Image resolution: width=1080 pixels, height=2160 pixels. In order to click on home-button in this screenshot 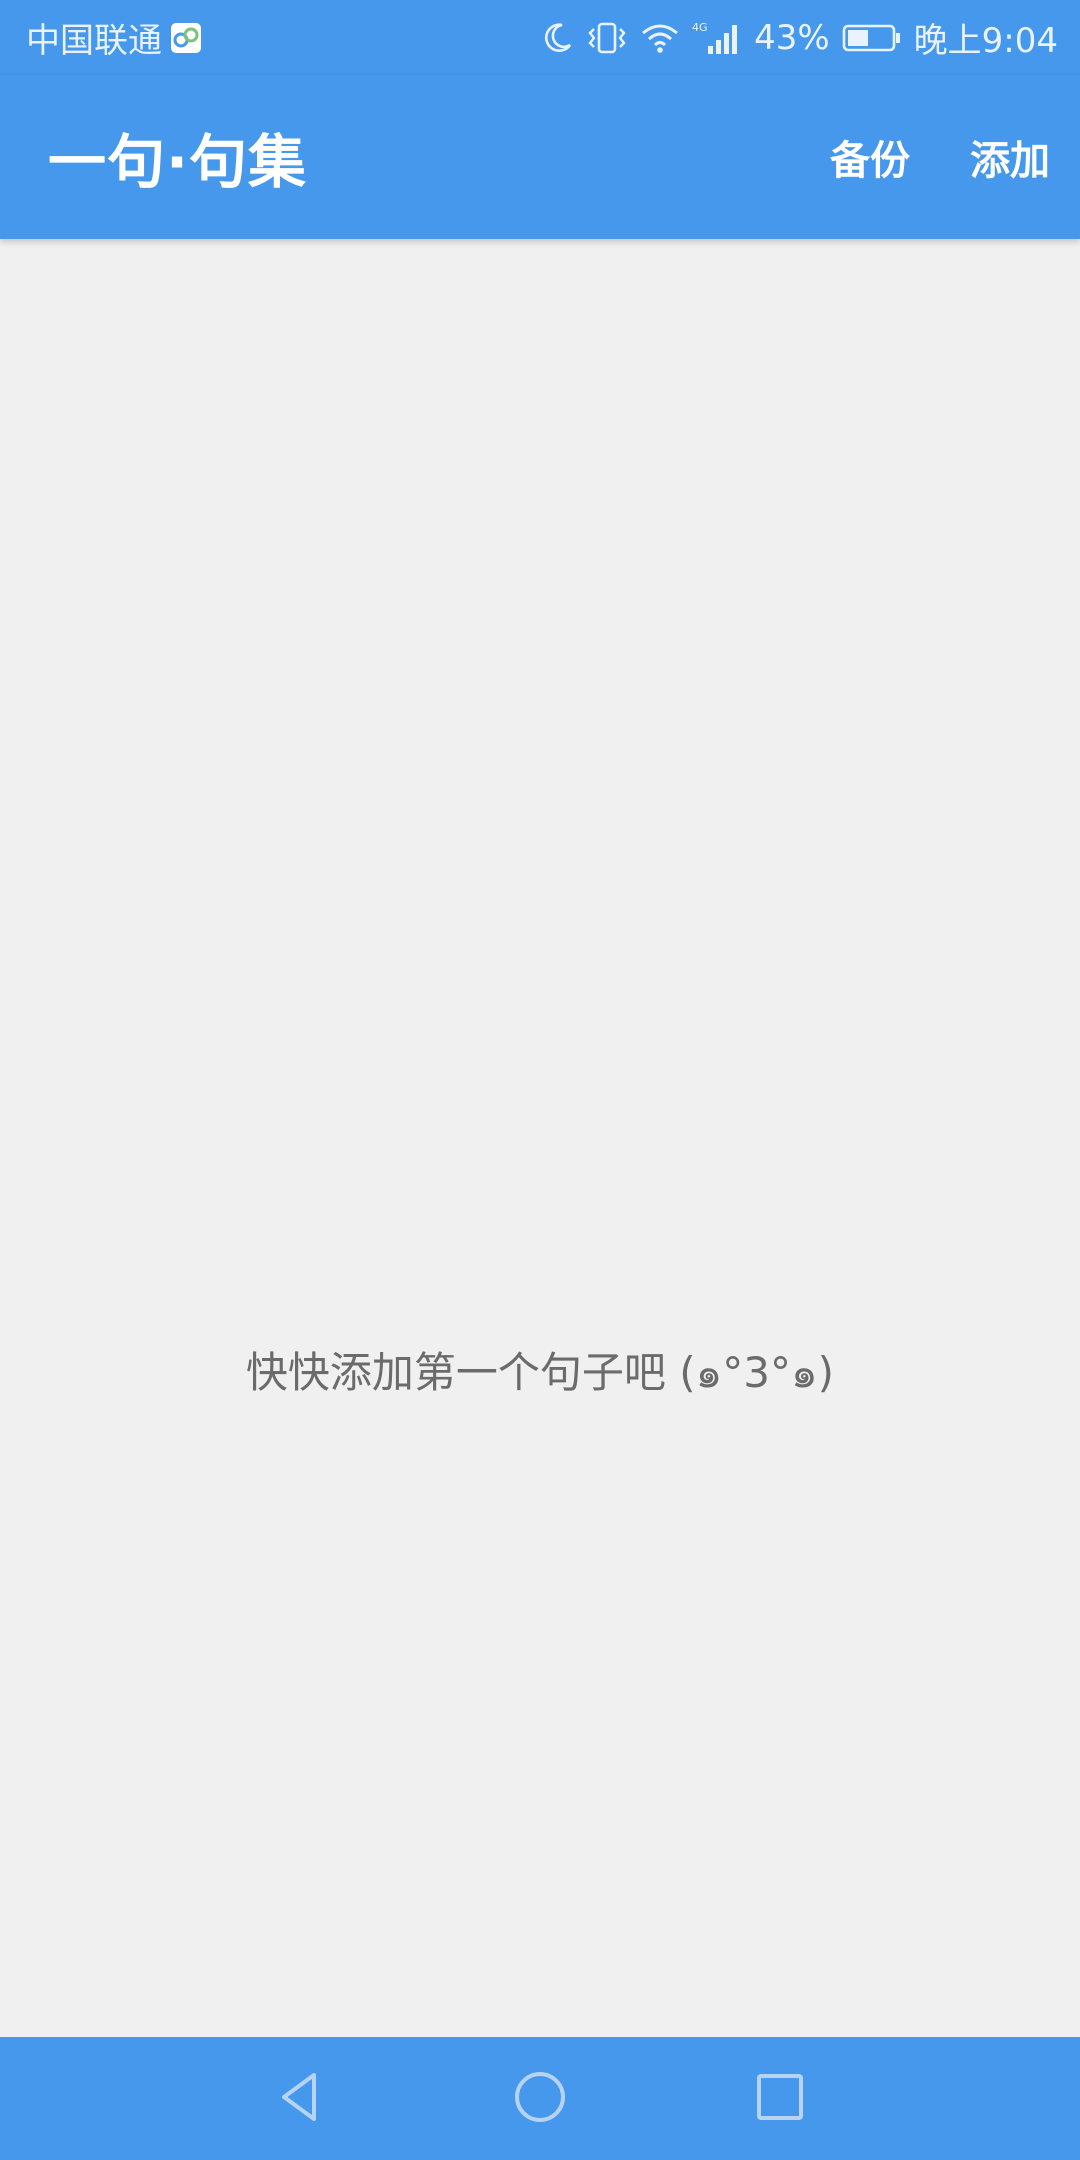, I will do `click(540, 2098)`.